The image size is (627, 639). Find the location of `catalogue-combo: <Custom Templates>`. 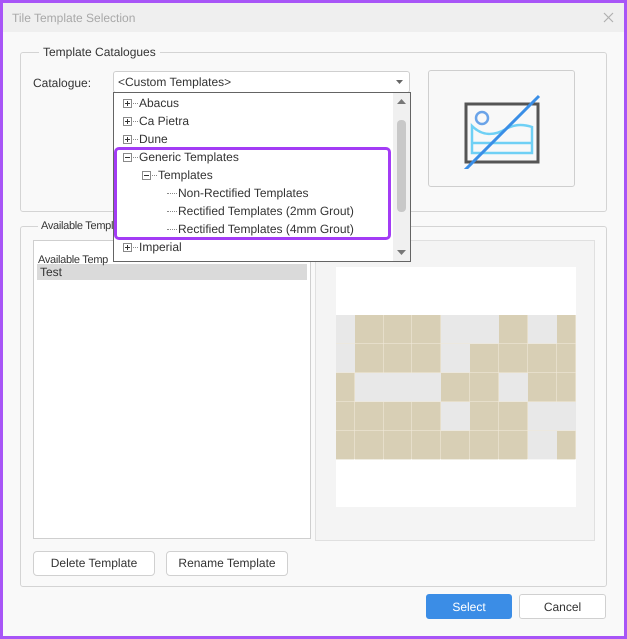

catalogue-combo: <Custom Templates> is located at coordinates (261, 82).